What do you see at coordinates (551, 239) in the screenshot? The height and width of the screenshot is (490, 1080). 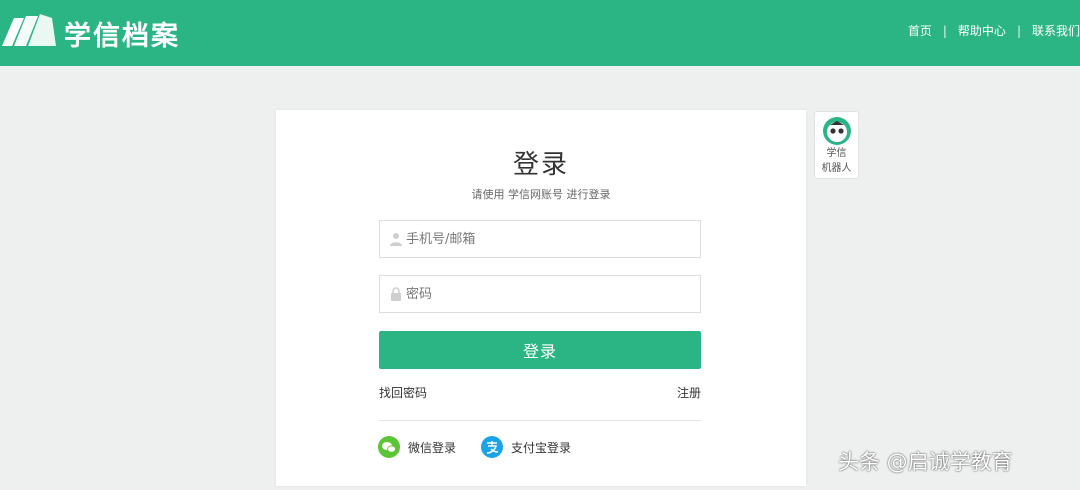 I see `phone-email-input` at bounding box center [551, 239].